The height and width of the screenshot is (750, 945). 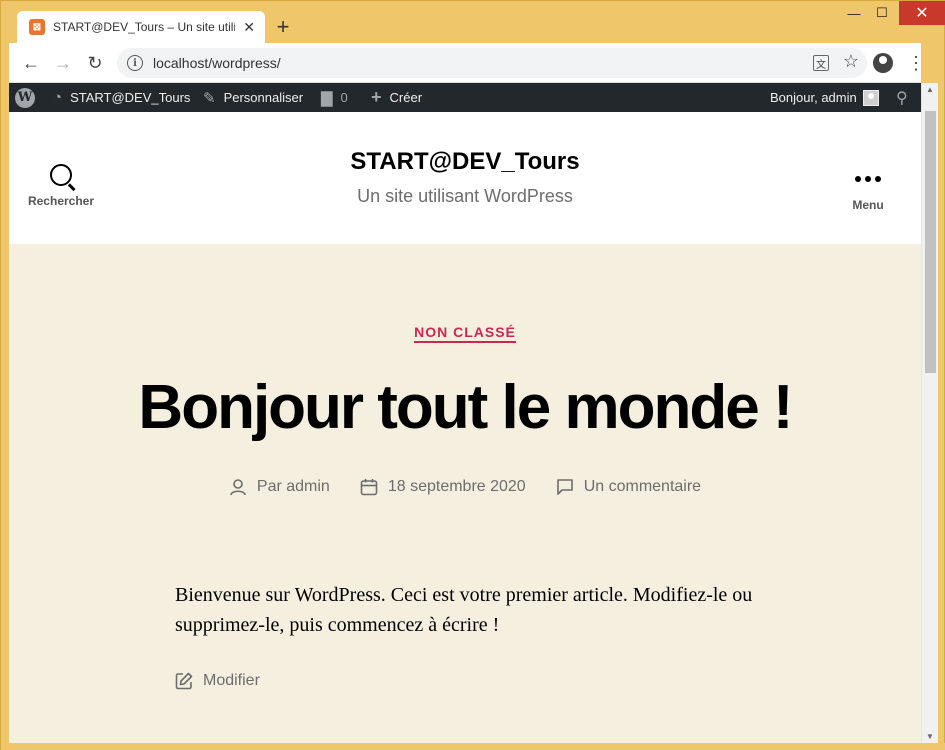 I want to click on page-scrollbar: ▲ ▼, so click(x=929, y=413).